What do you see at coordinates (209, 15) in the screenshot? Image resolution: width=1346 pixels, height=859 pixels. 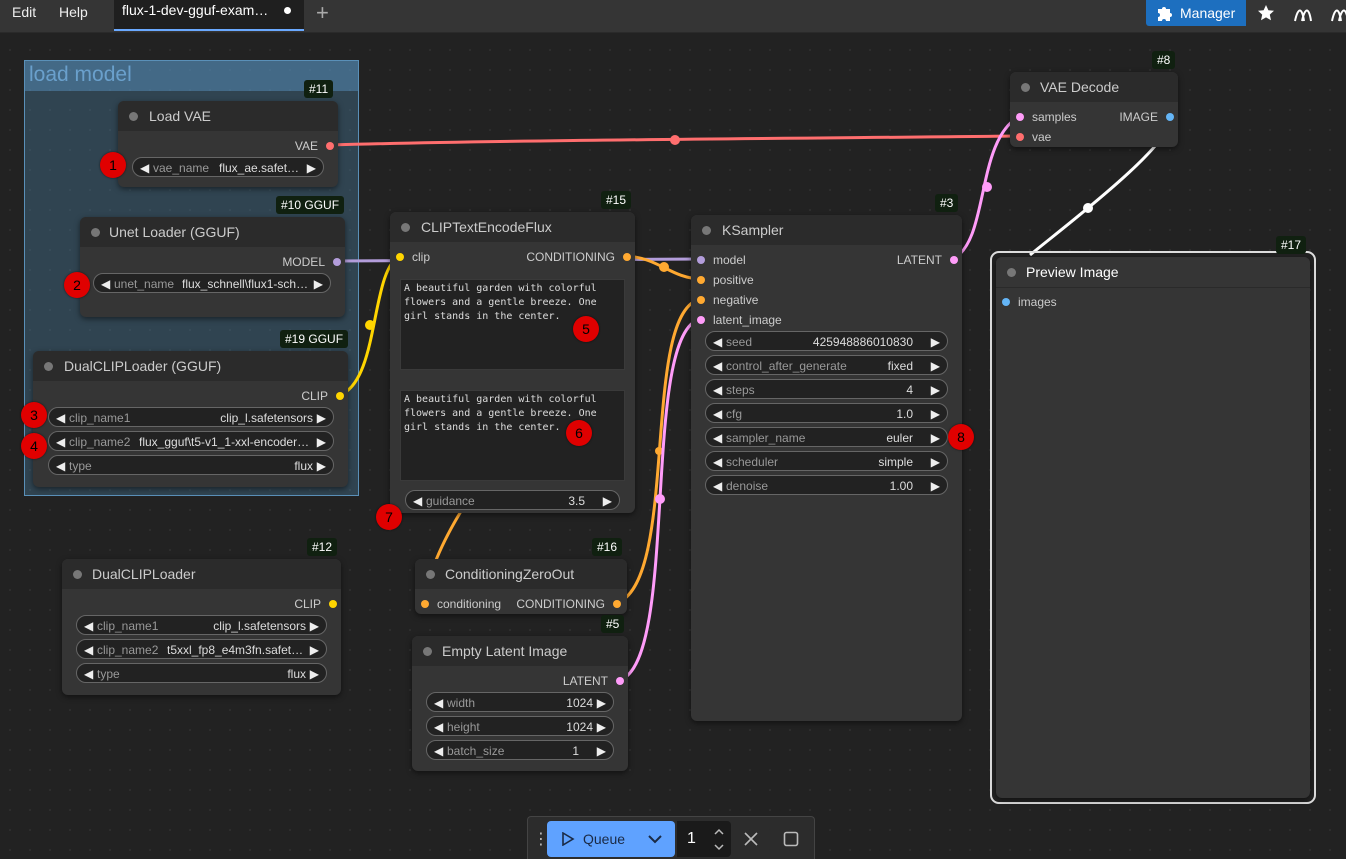 I see `workflow-tab: flux-1-dev-gguf-example` at bounding box center [209, 15].